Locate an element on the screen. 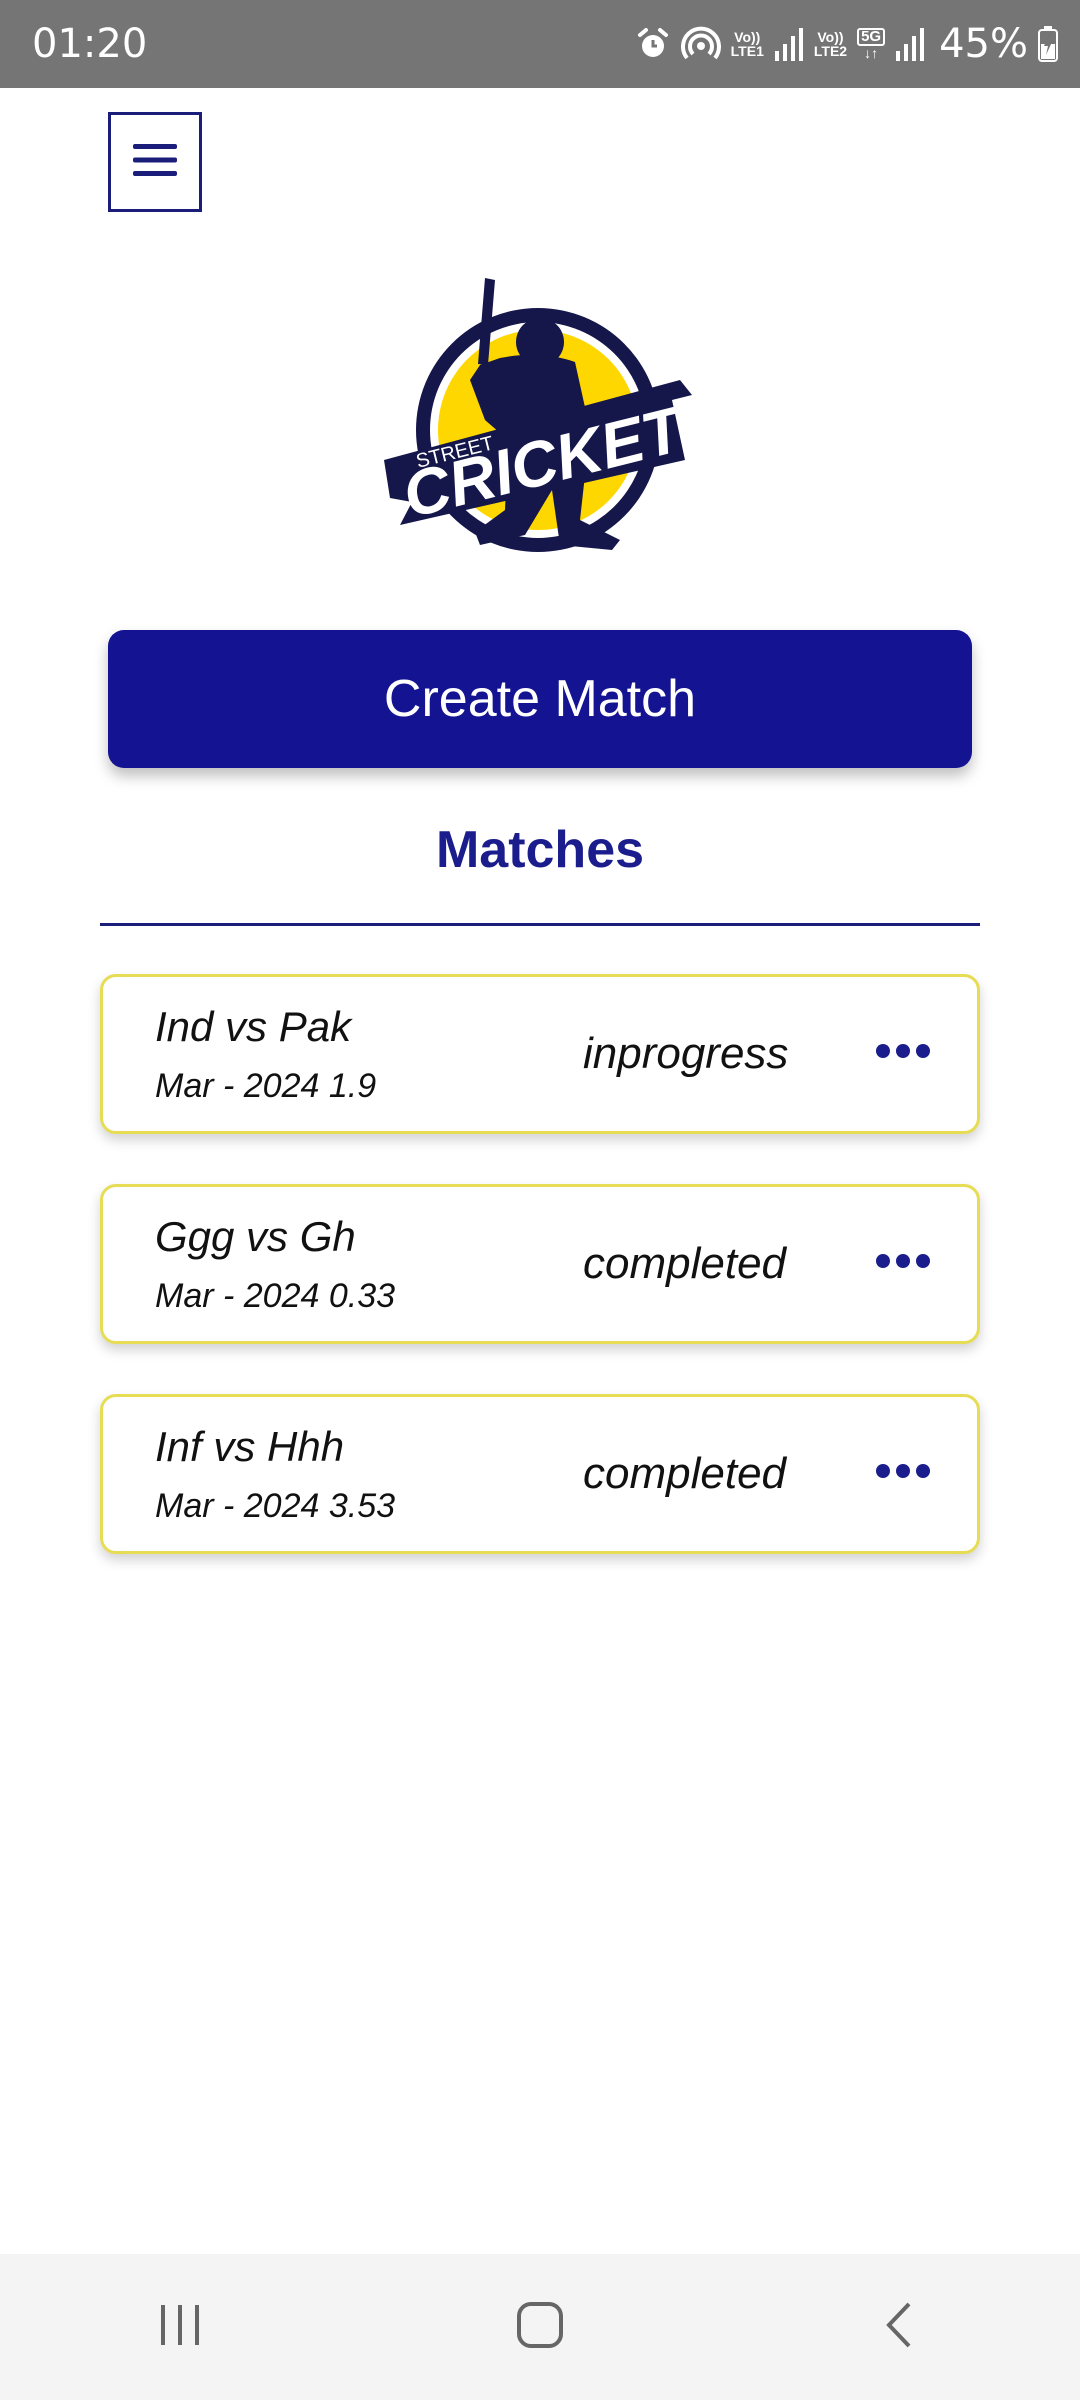 The height and width of the screenshot is (2400, 1080). divider is located at coordinates (540, 924).